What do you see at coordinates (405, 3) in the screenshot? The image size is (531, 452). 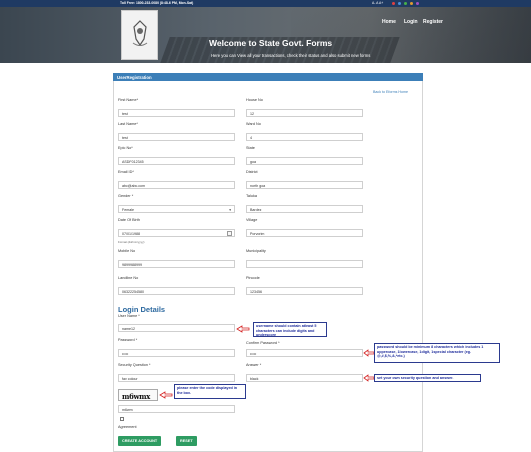 I see `theme-dot-green` at bounding box center [405, 3].